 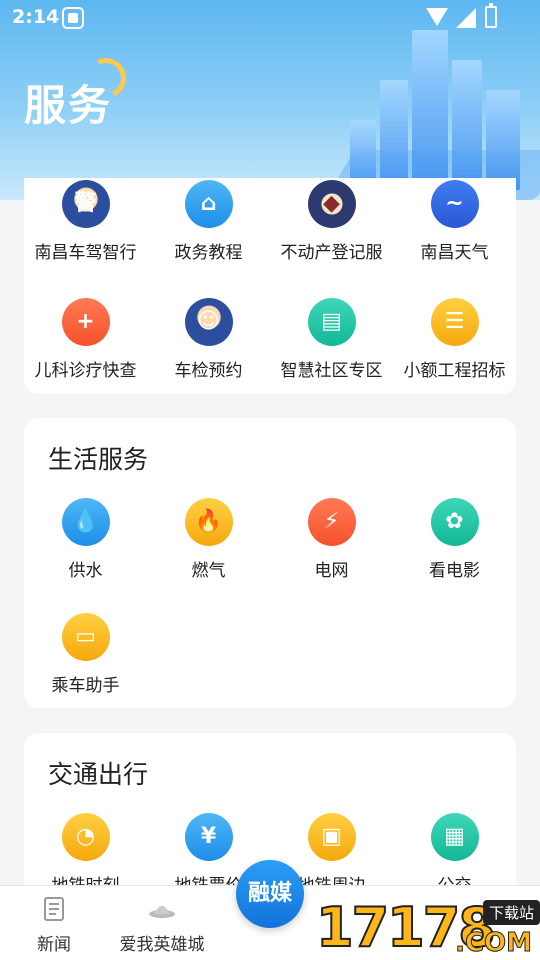 I want to click on service-label: 乘车助手, so click(x=85, y=686).